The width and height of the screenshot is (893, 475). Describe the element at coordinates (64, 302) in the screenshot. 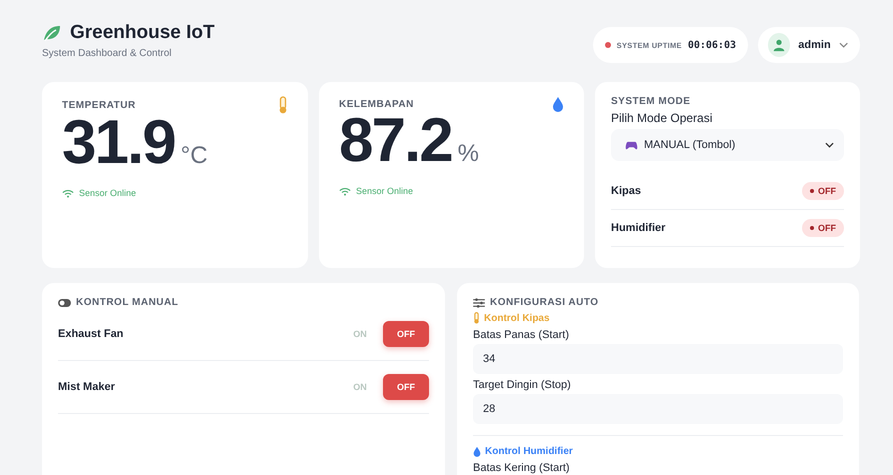

I see `toggle-icon` at that location.